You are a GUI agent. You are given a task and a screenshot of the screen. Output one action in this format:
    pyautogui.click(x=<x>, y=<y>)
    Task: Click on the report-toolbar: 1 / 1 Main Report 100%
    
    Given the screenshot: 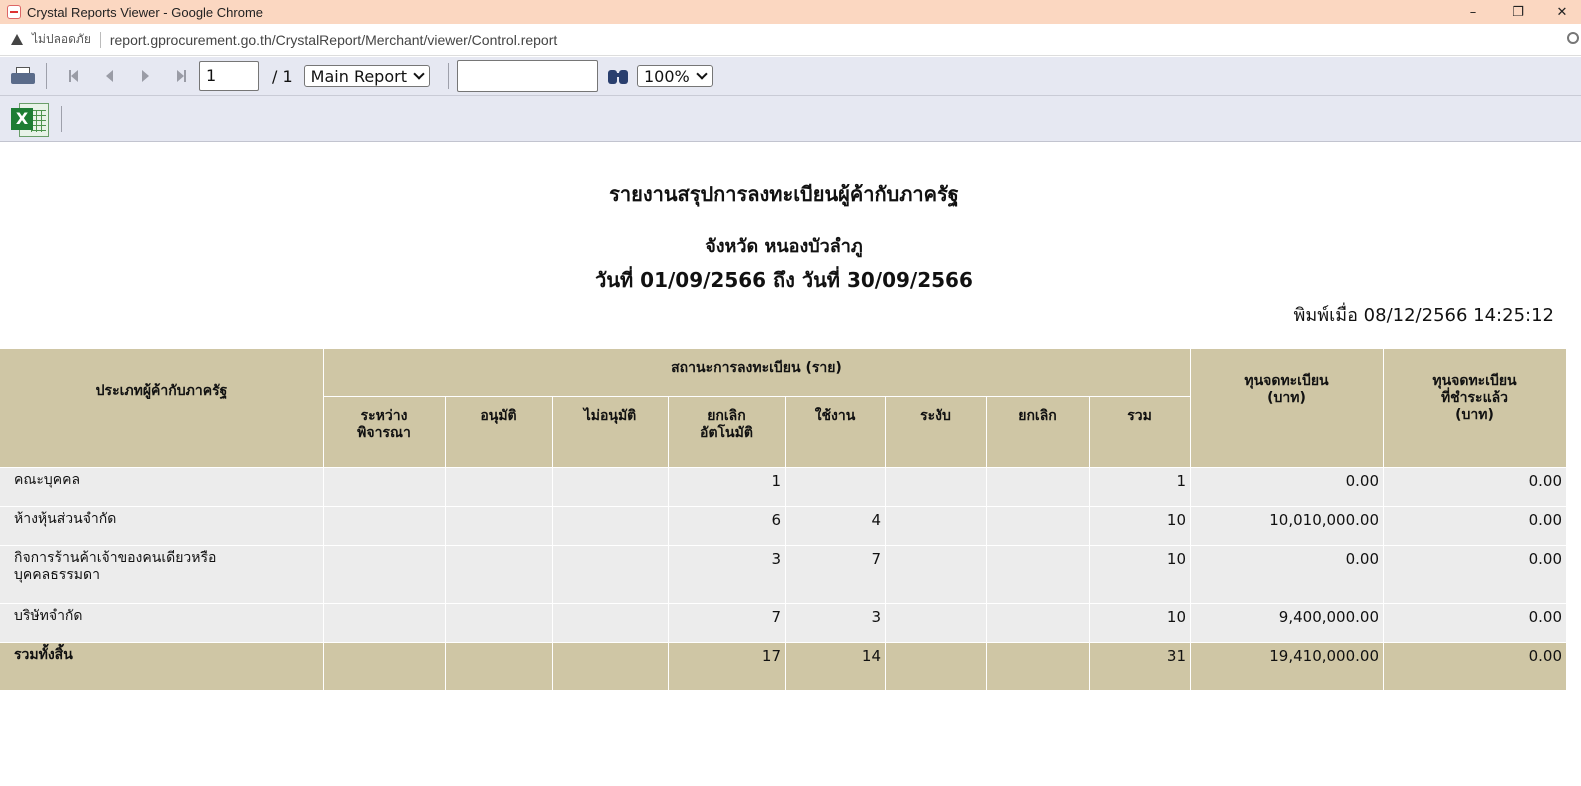 What is the action you would take?
    pyautogui.click(x=790, y=76)
    